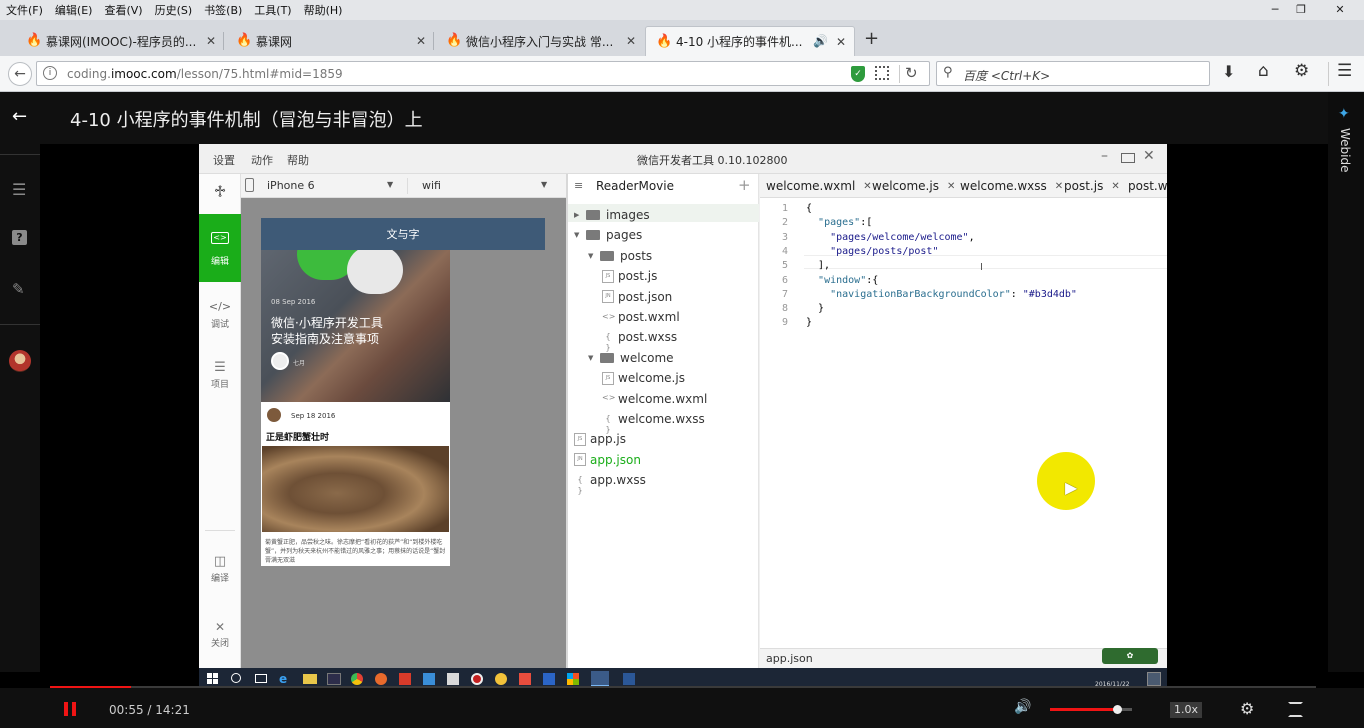  What do you see at coordinates (220, 569) in the screenshot?
I see `nav-compile: ◫ 编译` at bounding box center [220, 569].